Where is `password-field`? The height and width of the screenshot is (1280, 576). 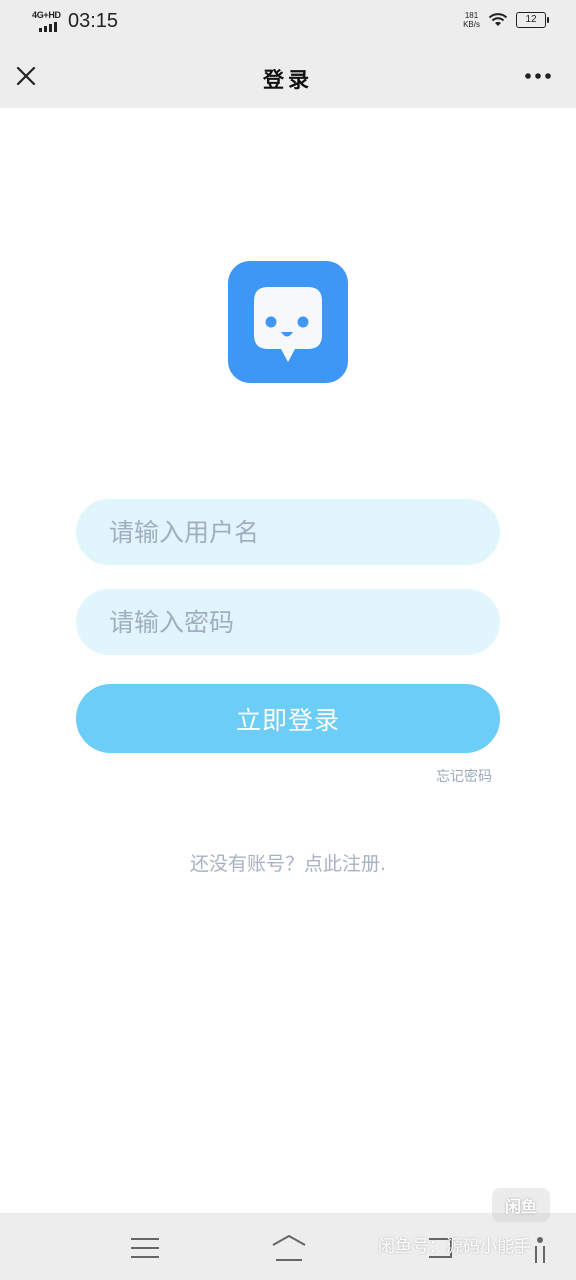
password-field is located at coordinates (288, 622).